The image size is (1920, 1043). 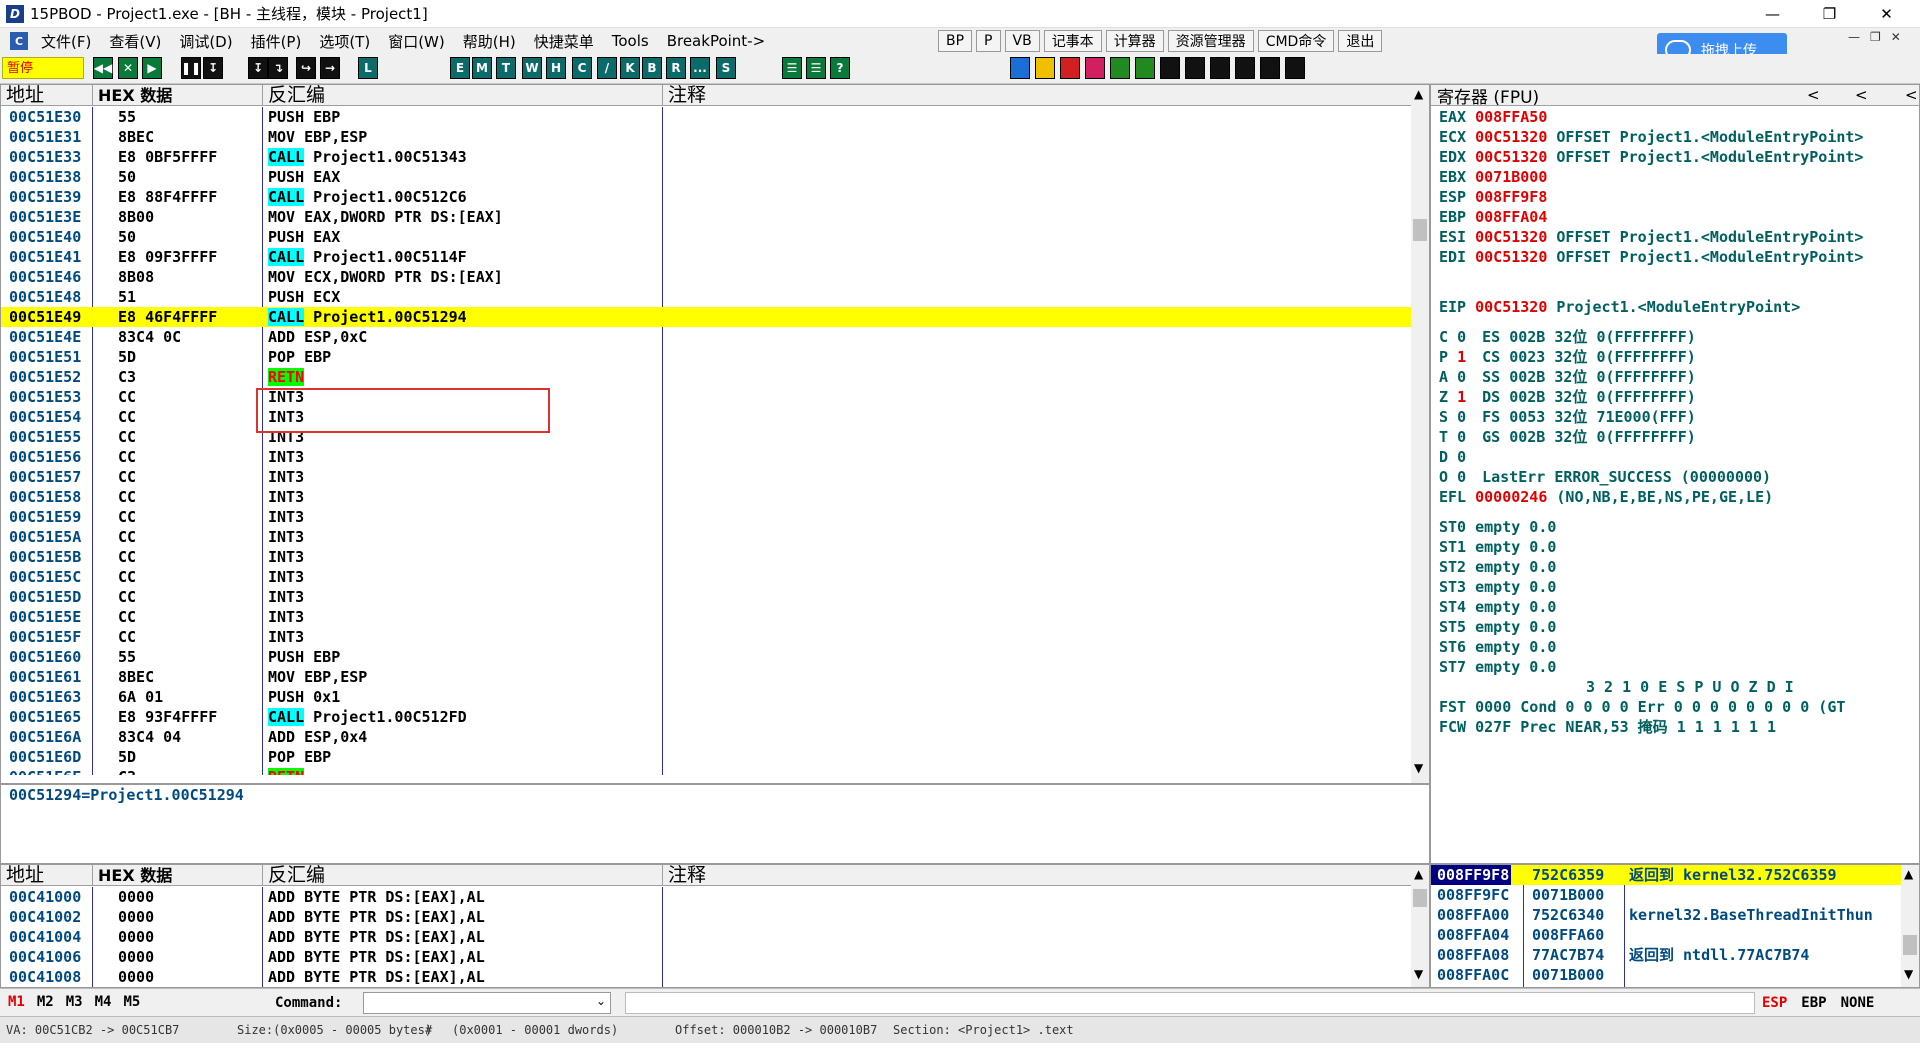 What do you see at coordinates (706, 597) in the screenshot?
I see `disasm-row: 00C51E5D CC INT3` at bounding box center [706, 597].